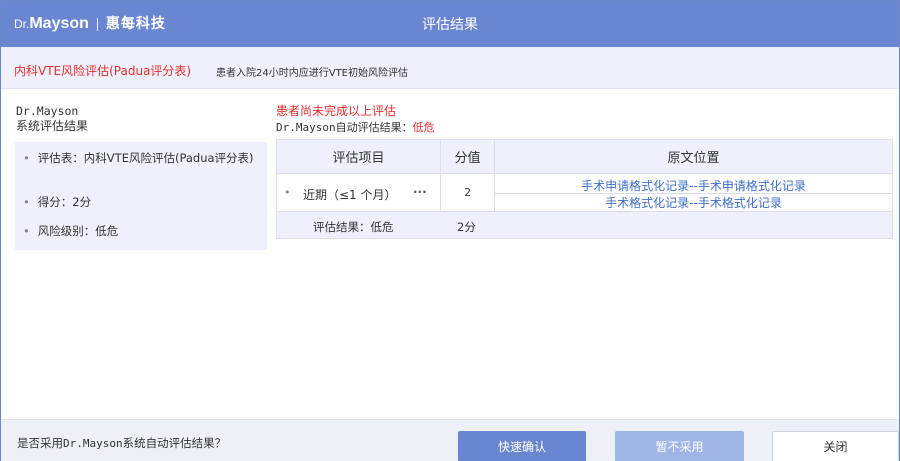  What do you see at coordinates (359, 157) in the screenshot?
I see `column-header-item: 评估项目` at bounding box center [359, 157].